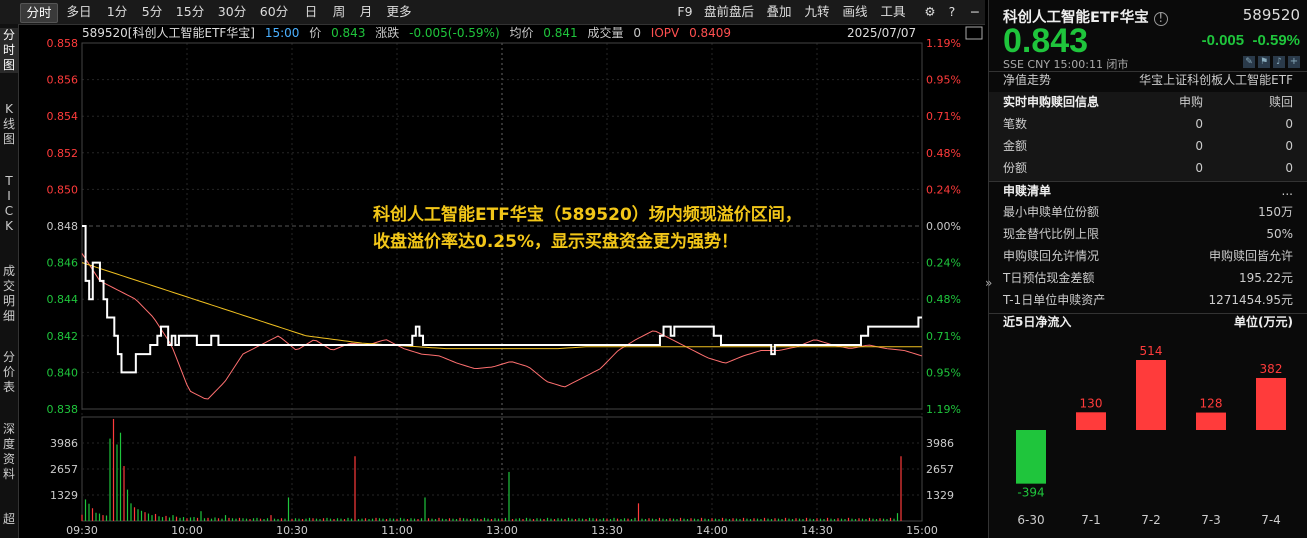  Describe the element at coordinates (1153, 278) in the screenshot. I see `list-row: T日预估现金差额 195.22元` at that location.